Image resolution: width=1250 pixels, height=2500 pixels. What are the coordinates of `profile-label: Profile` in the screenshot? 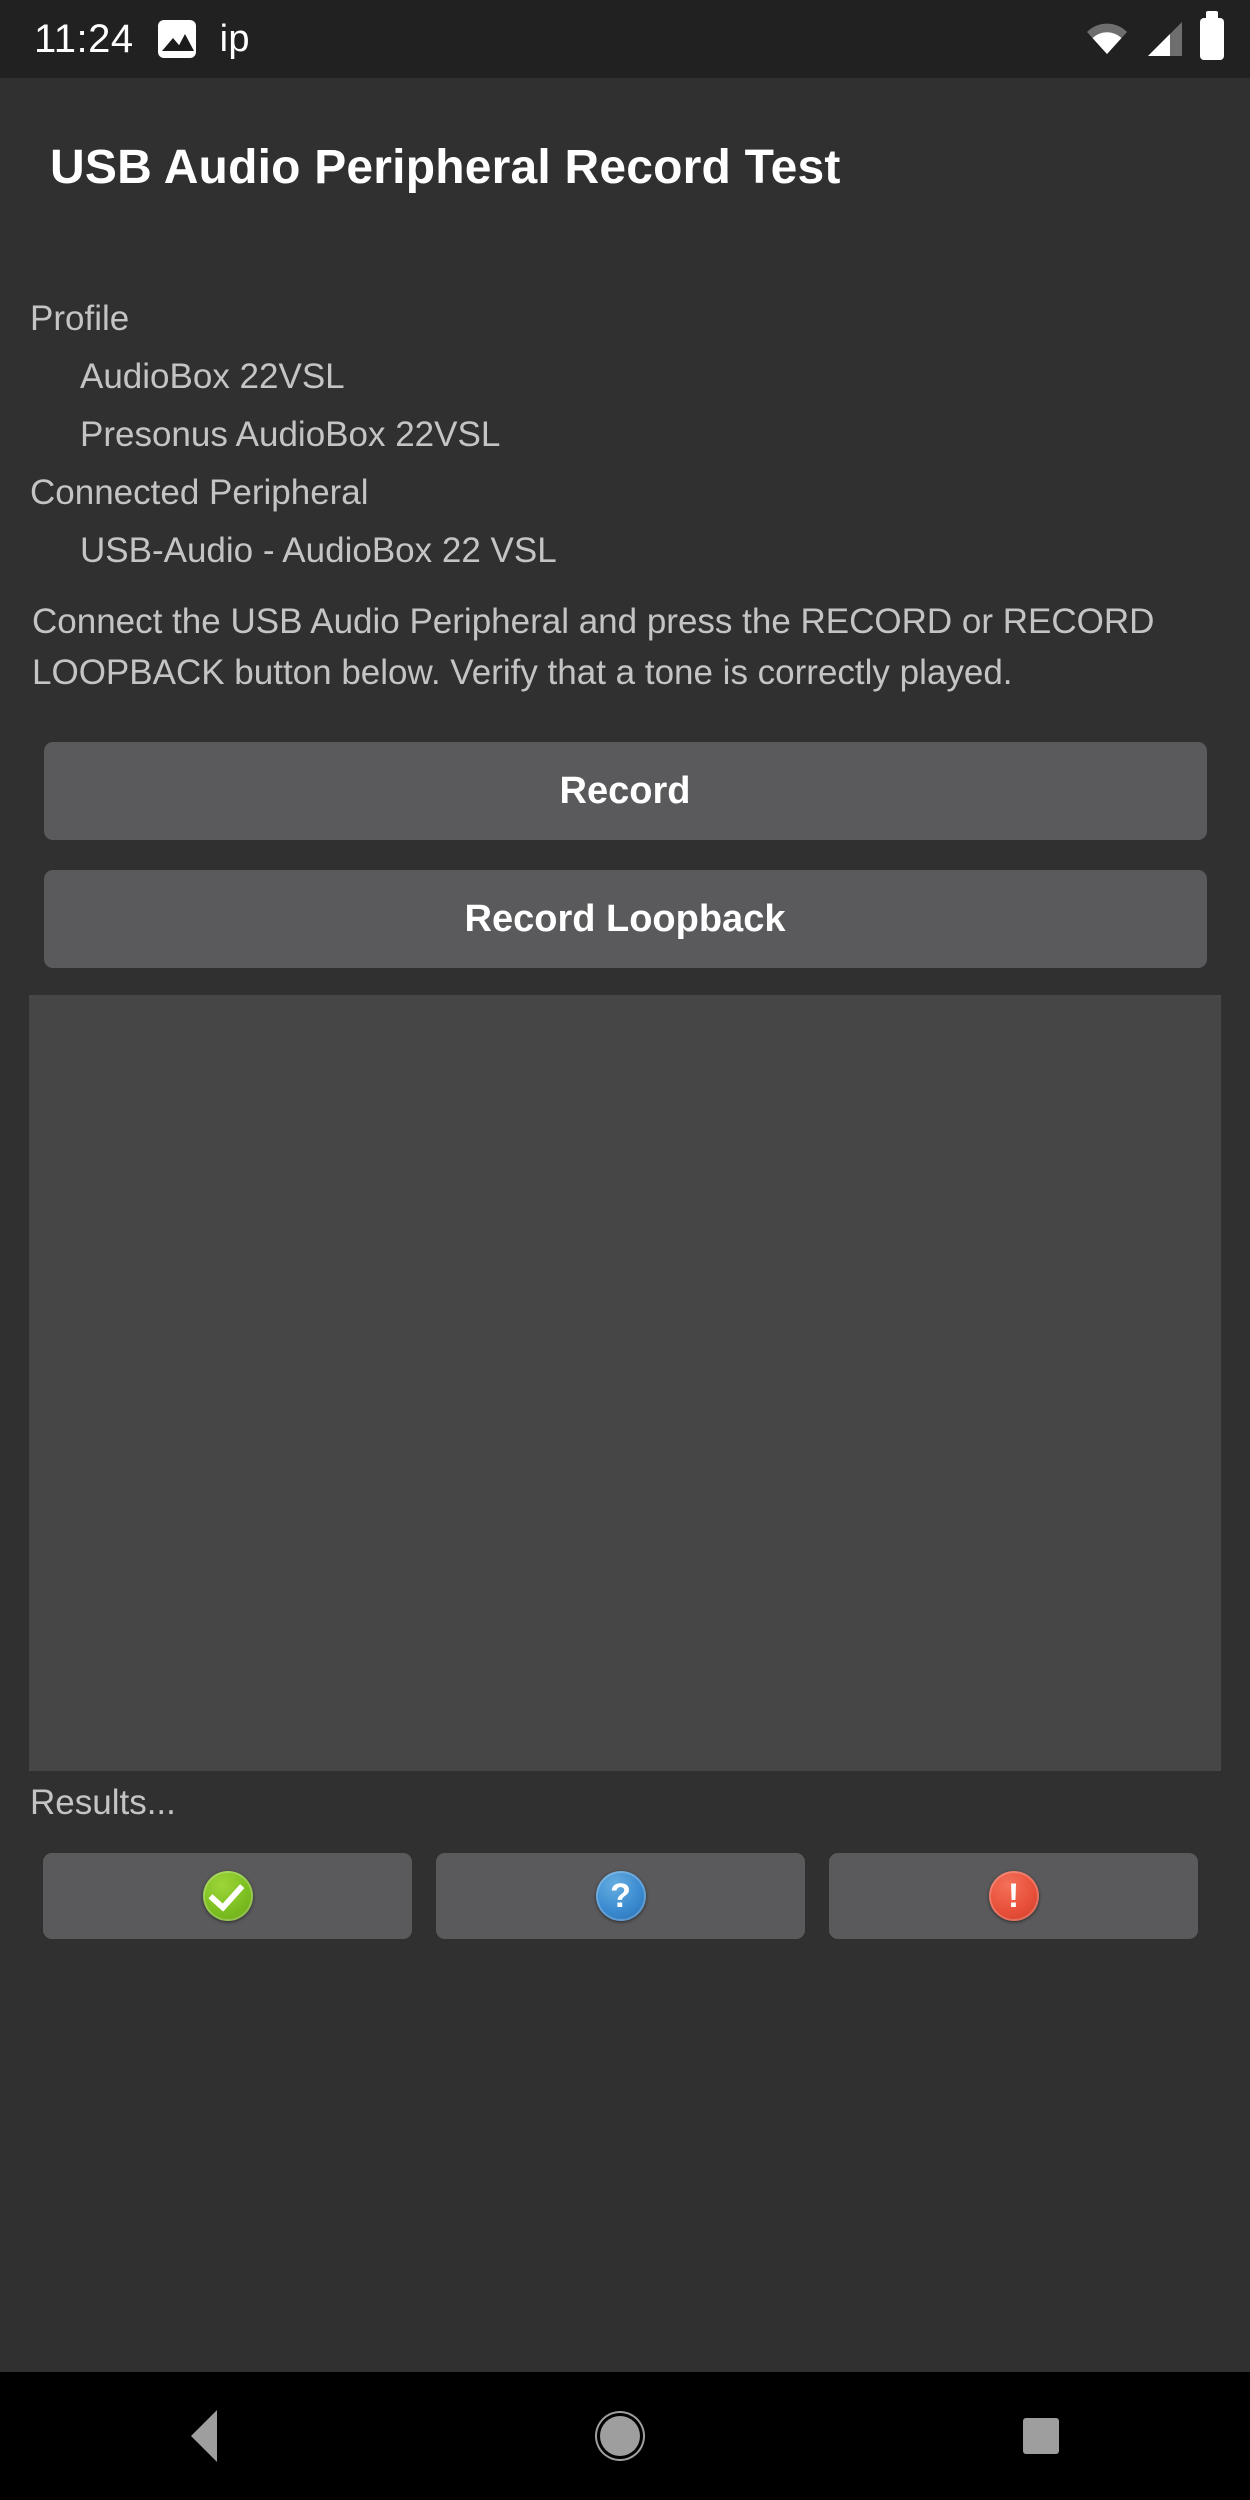 It's located at (80, 318).